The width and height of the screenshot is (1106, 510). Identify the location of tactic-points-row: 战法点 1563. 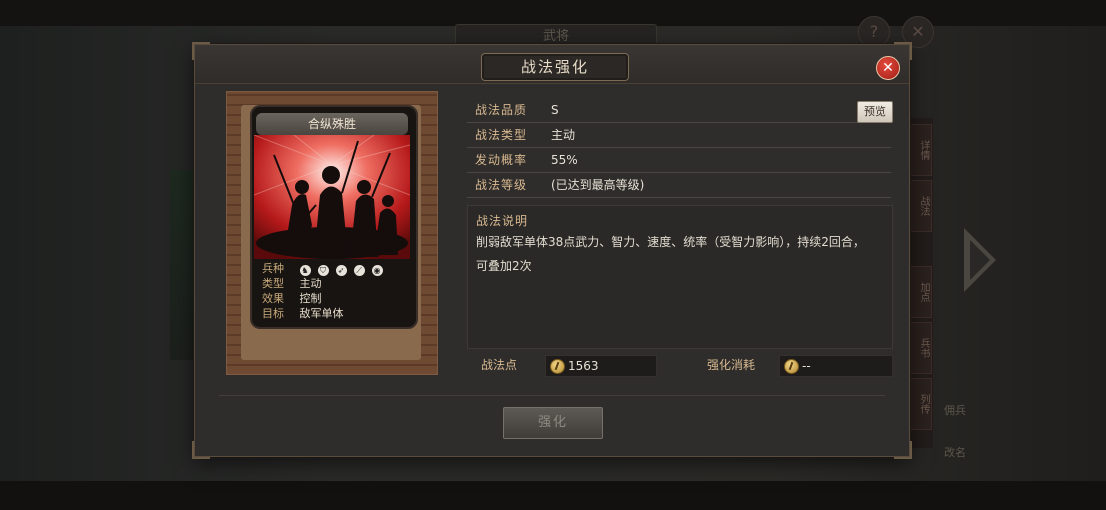
(571, 366).